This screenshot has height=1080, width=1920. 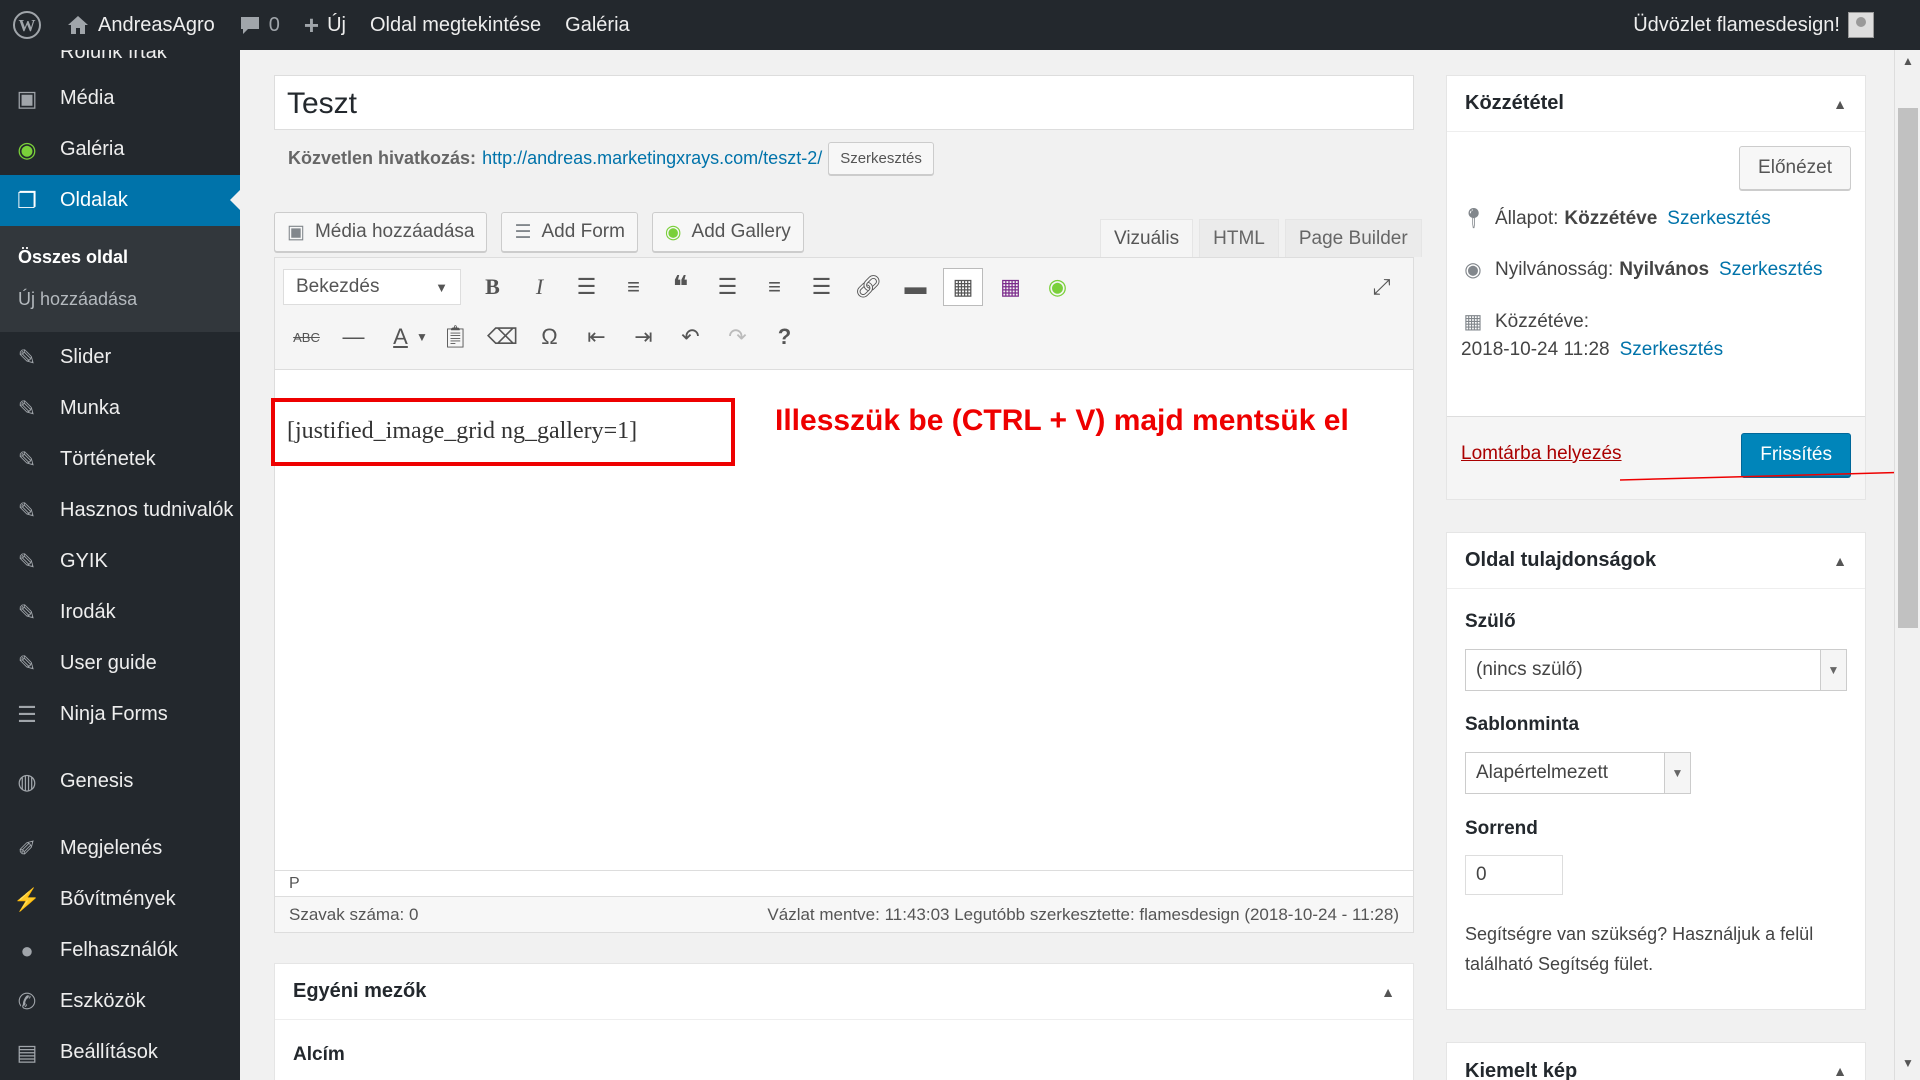 I want to click on my-account-menu: Üdvözlet flamesdesign!, so click(x=1770, y=25).